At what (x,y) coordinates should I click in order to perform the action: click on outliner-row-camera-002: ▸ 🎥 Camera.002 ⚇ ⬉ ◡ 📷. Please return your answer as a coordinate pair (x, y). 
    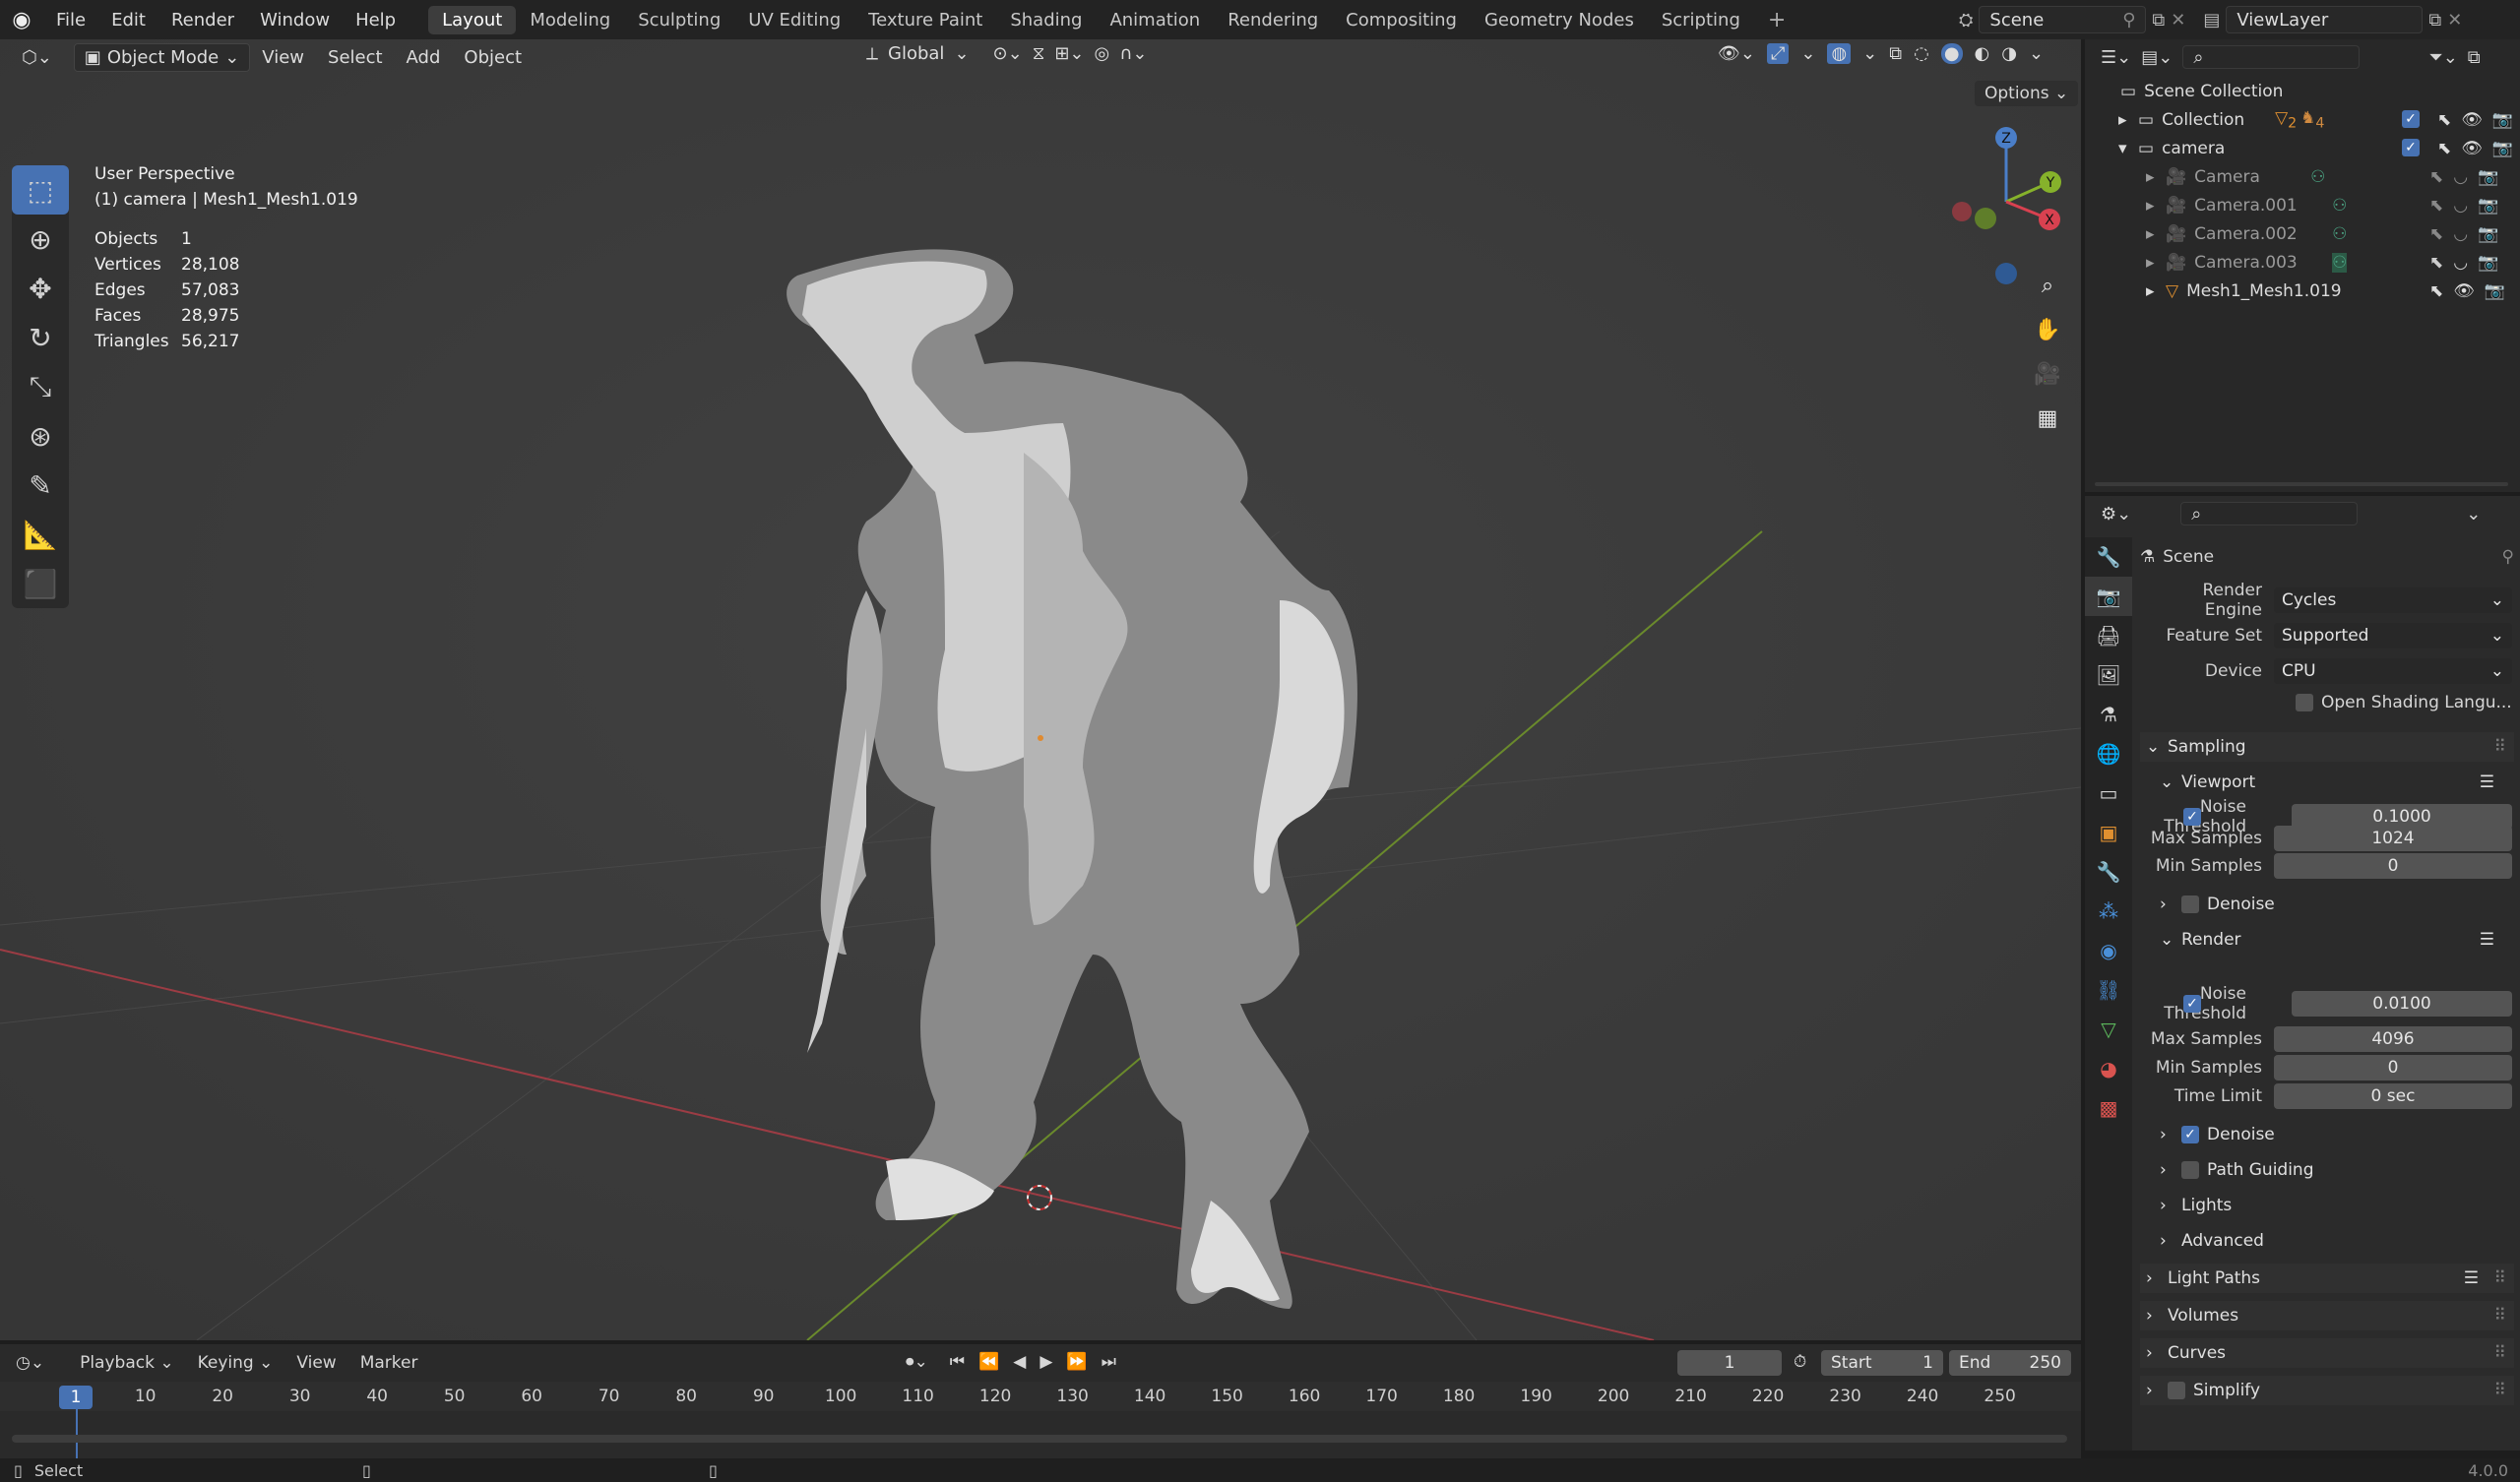
    Looking at the image, I should click on (2302, 233).